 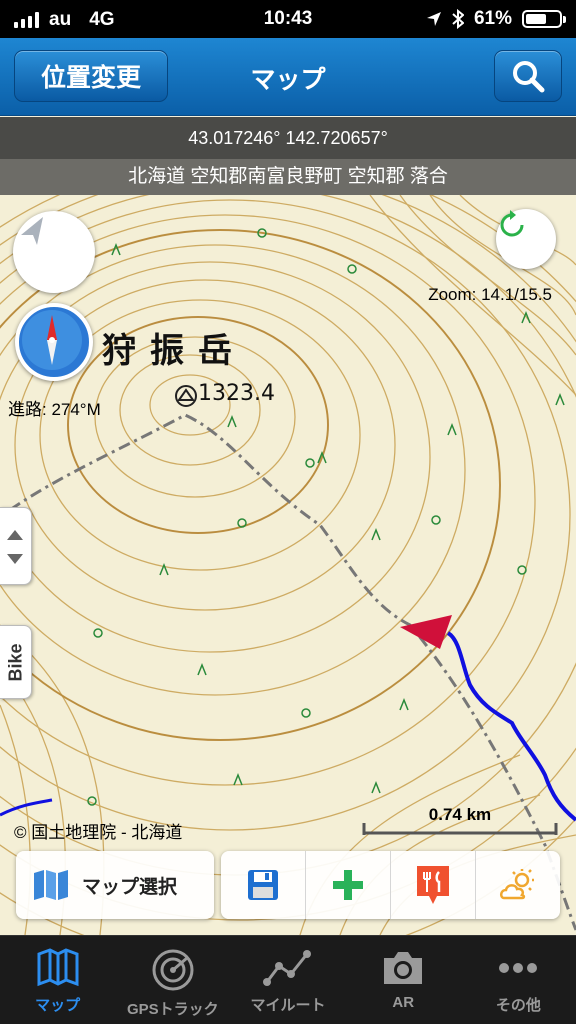 I want to click on location-arrow-icon, so click(x=433, y=19).